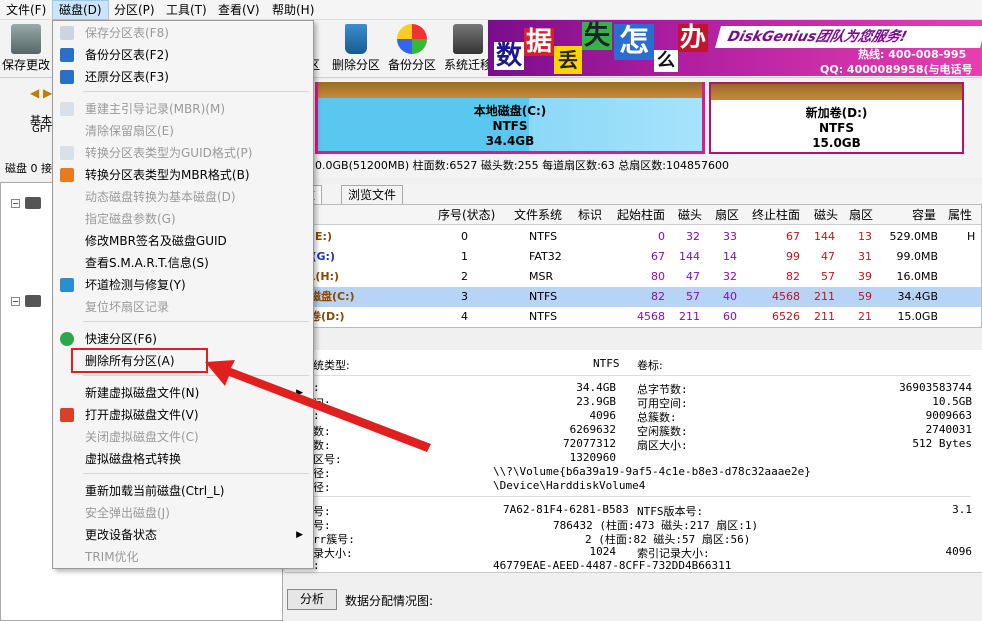 The image size is (982, 621). Describe the element at coordinates (167, 175) in the screenshot. I see `menu-item-label: 转换分区表类型为MBR格式(B)` at that location.